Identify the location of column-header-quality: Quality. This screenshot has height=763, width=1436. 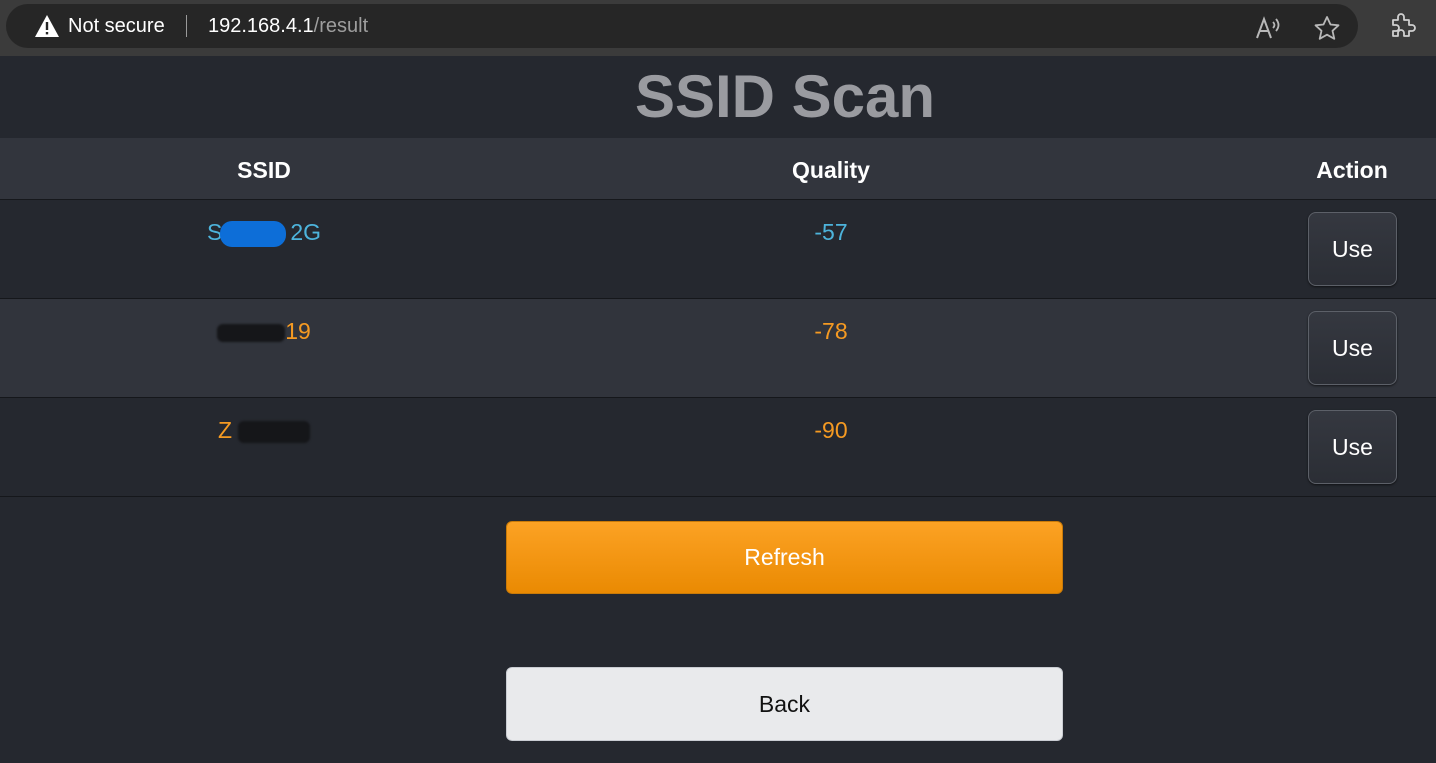
(831, 170).